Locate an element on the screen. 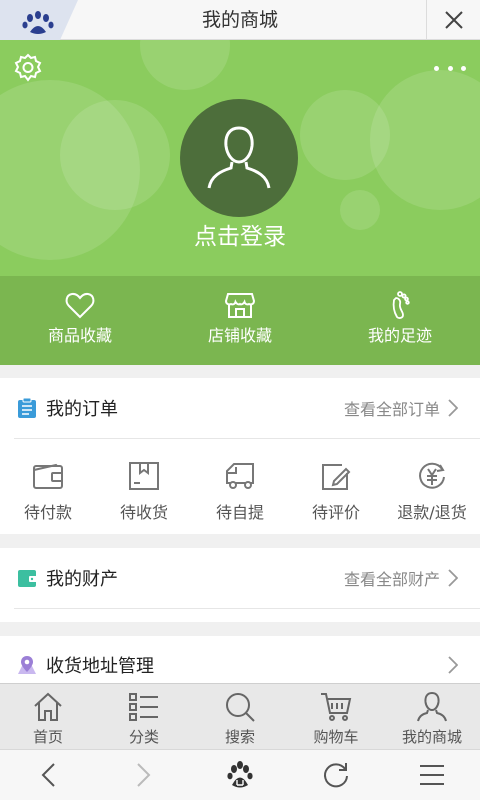  footprint-icon is located at coordinates (401, 305).